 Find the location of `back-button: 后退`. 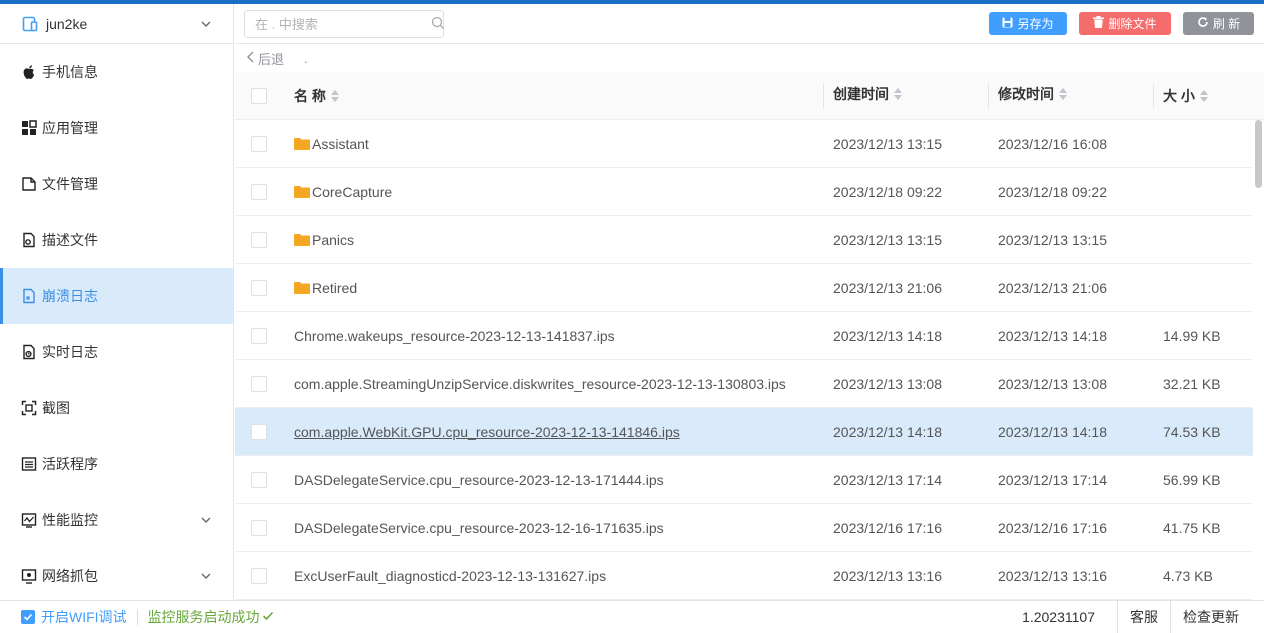

back-button: 后退 is located at coordinates (265, 58).